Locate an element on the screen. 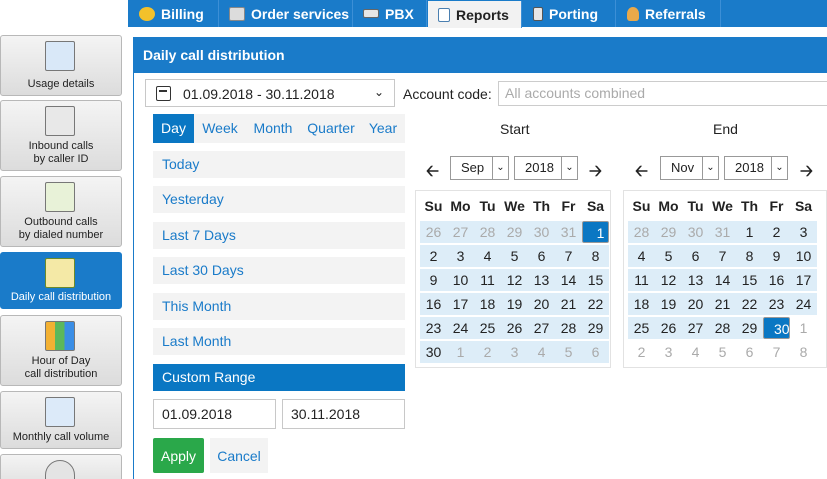 This screenshot has height=479, width=827. preset-last-7-days: Last 7 Days is located at coordinates (279, 235).